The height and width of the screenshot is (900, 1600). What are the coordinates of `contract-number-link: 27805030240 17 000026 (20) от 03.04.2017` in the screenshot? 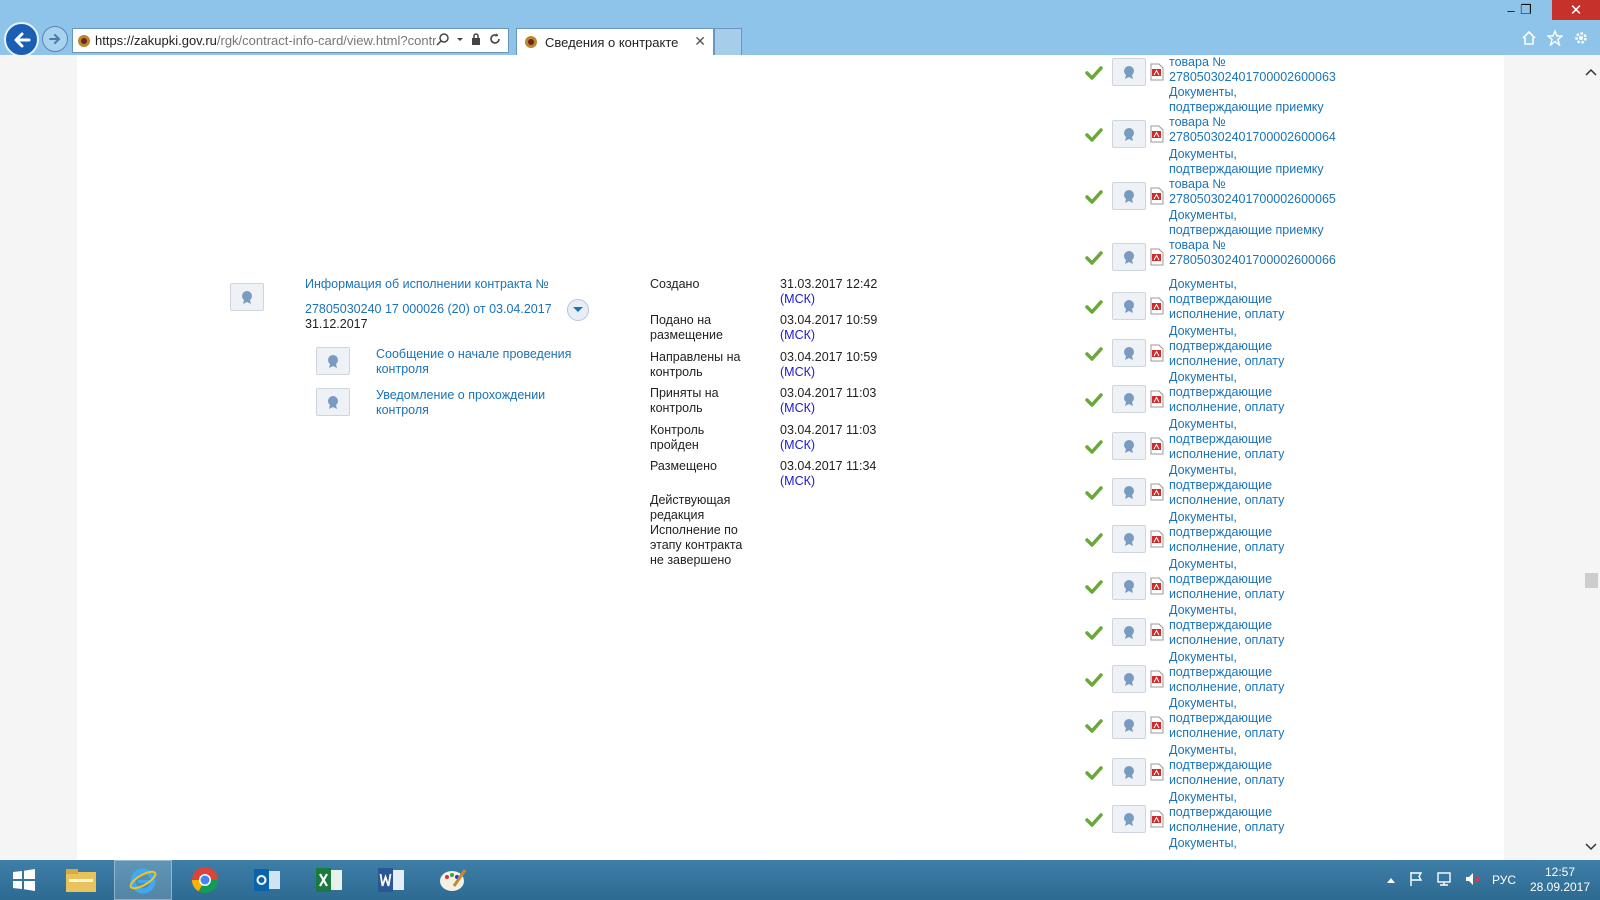 It's located at (428, 309).